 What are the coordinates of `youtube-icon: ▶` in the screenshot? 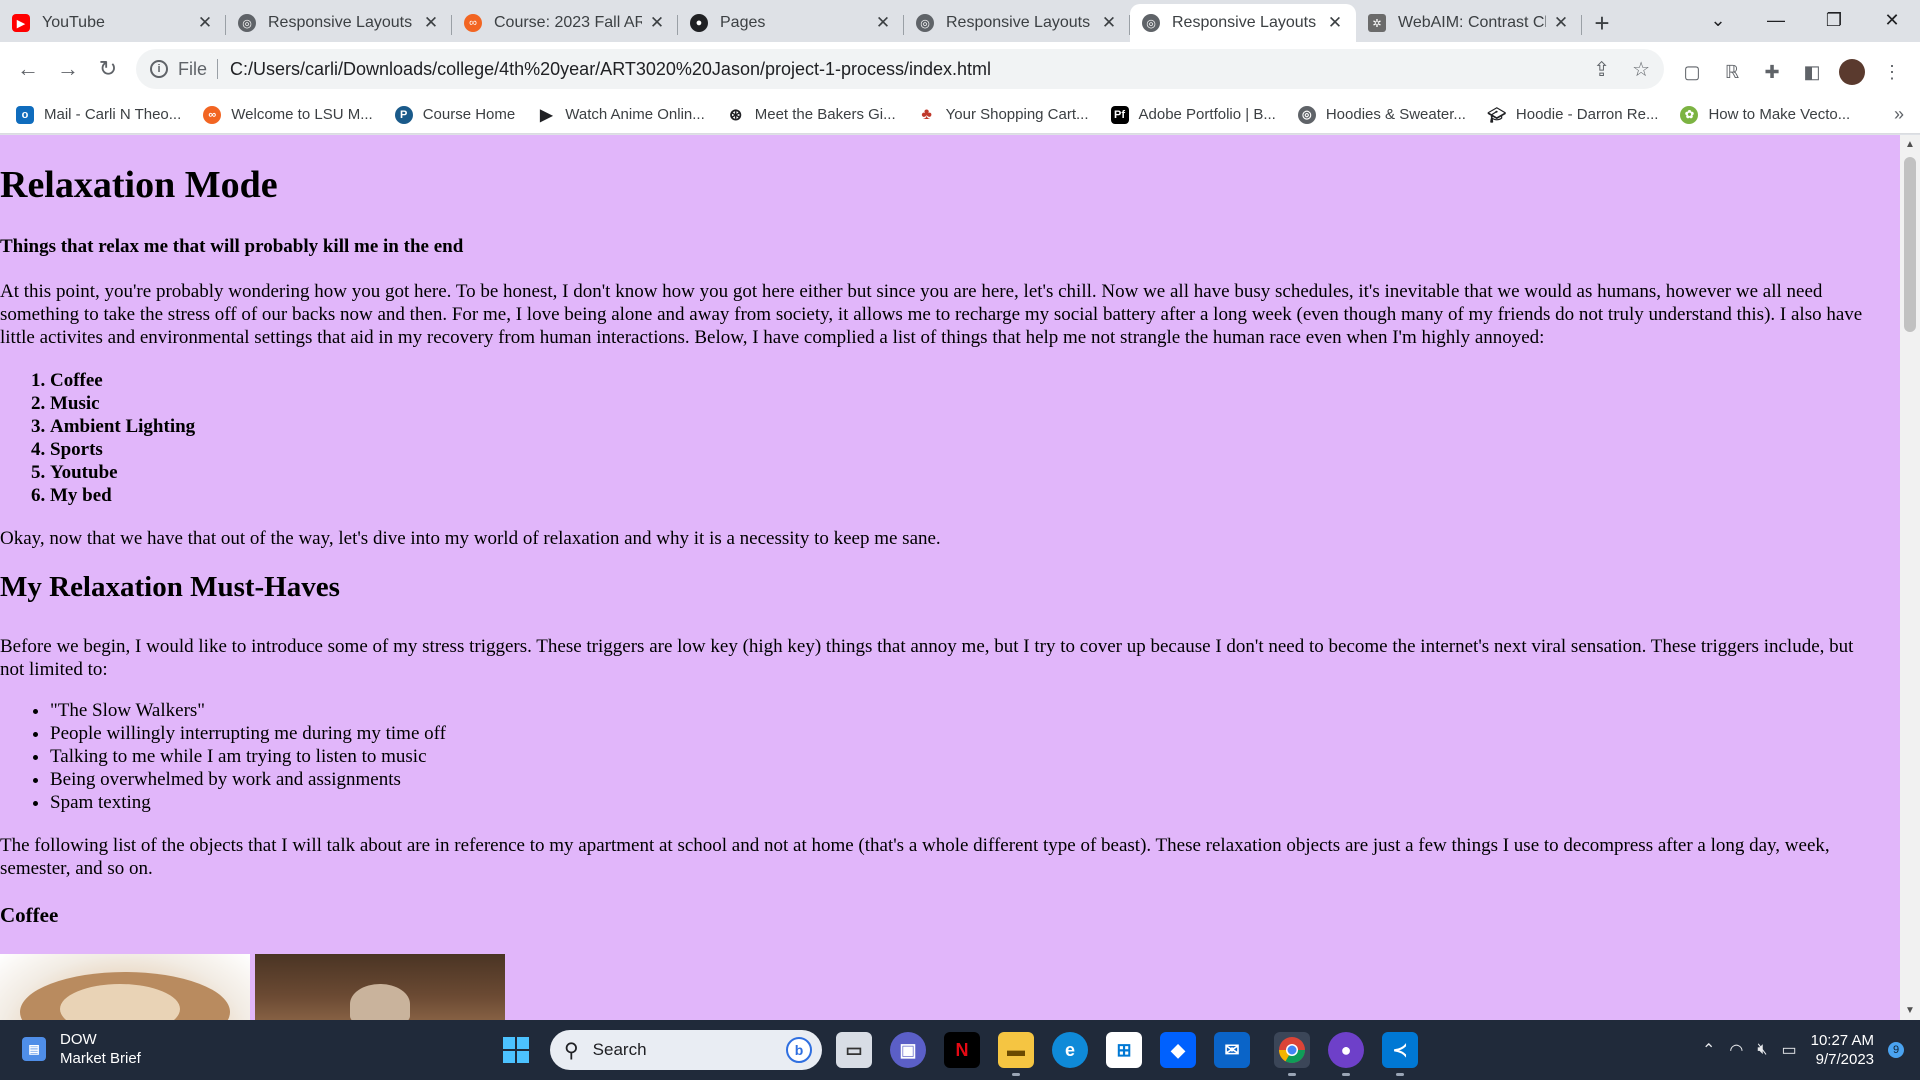 It's located at (21, 23).